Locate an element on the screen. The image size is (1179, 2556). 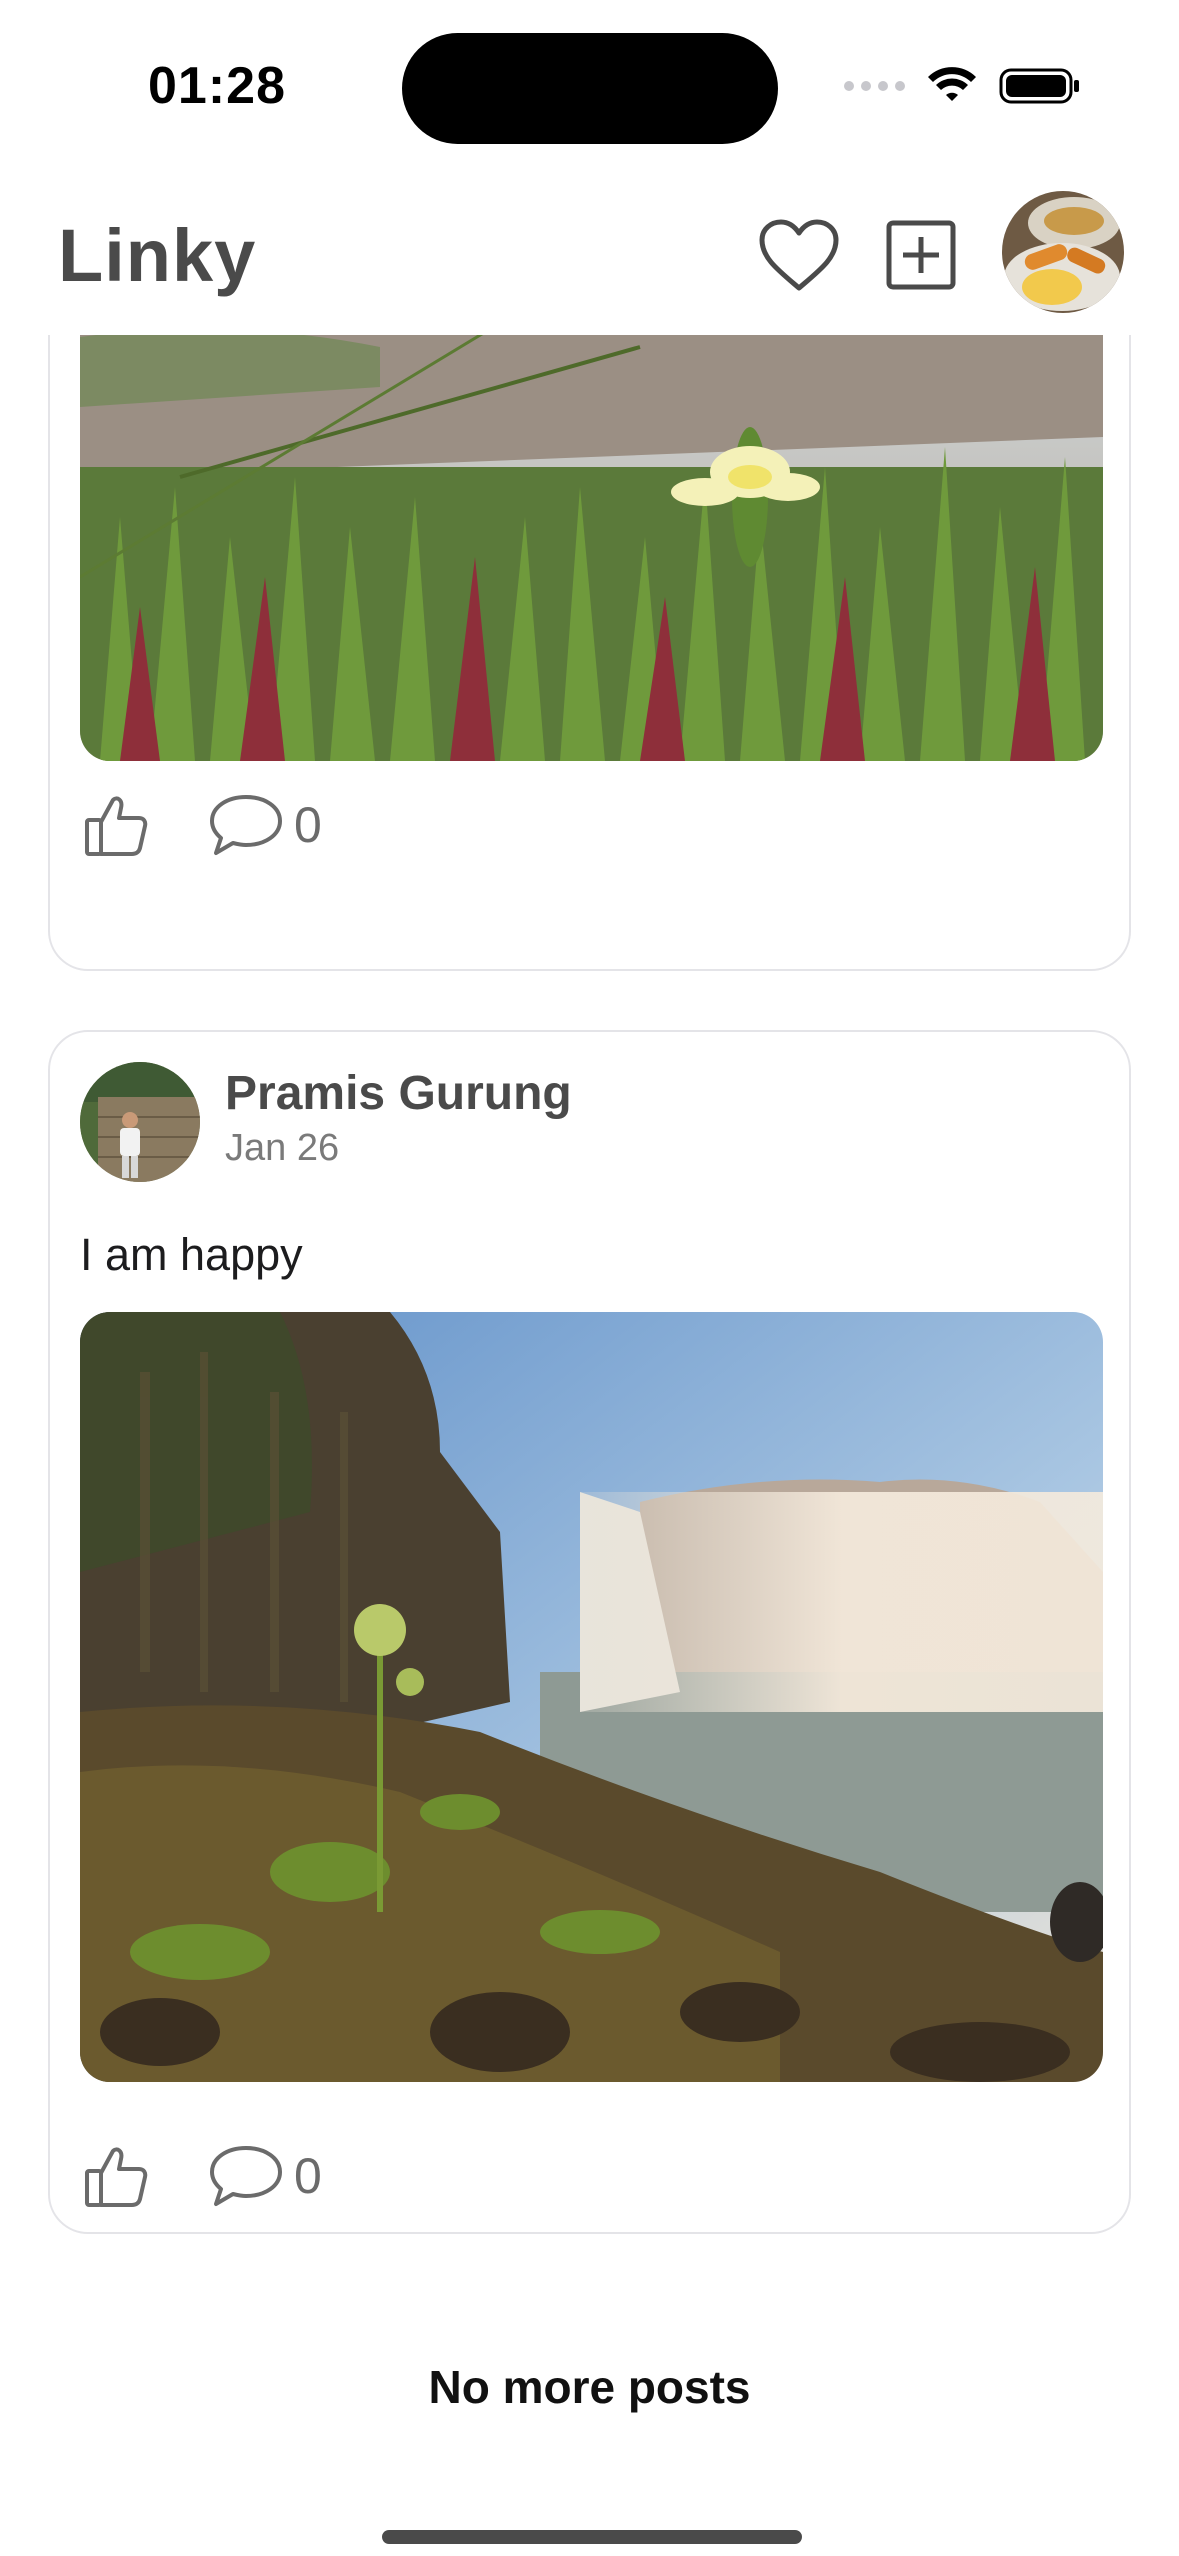
dynamic-island is located at coordinates (590, 88).